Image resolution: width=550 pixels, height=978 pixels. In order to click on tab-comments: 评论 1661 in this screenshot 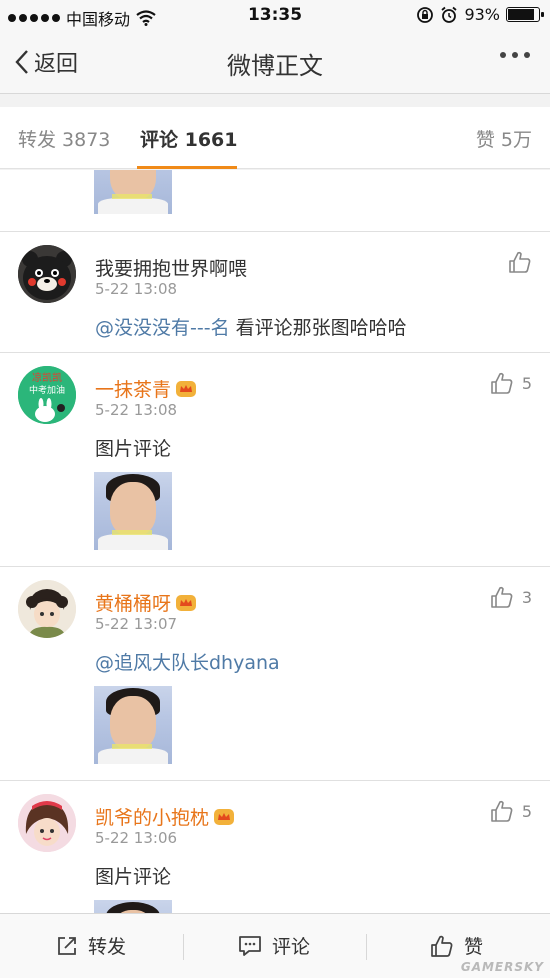, I will do `click(189, 138)`.